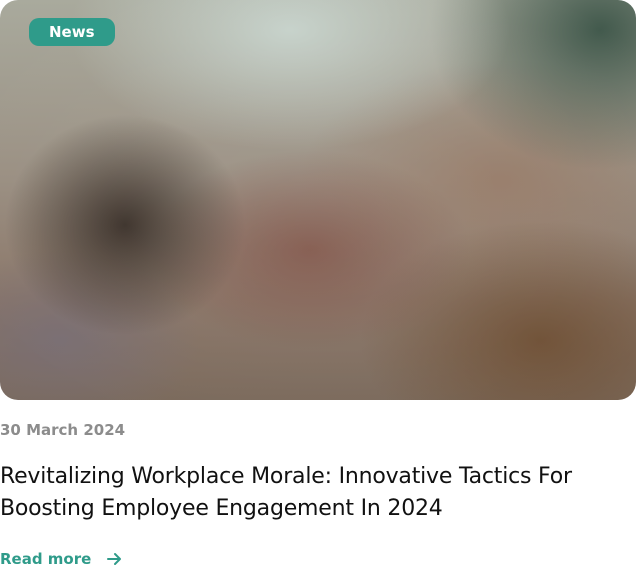 The image size is (636, 569). What do you see at coordinates (46, 559) in the screenshot?
I see `read-more-label: Read more` at bounding box center [46, 559].